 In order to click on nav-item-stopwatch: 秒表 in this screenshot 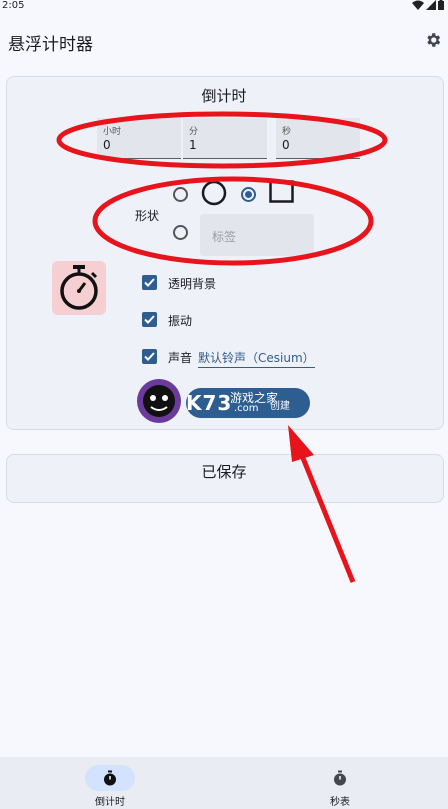, I will do `click(340, 783)`.